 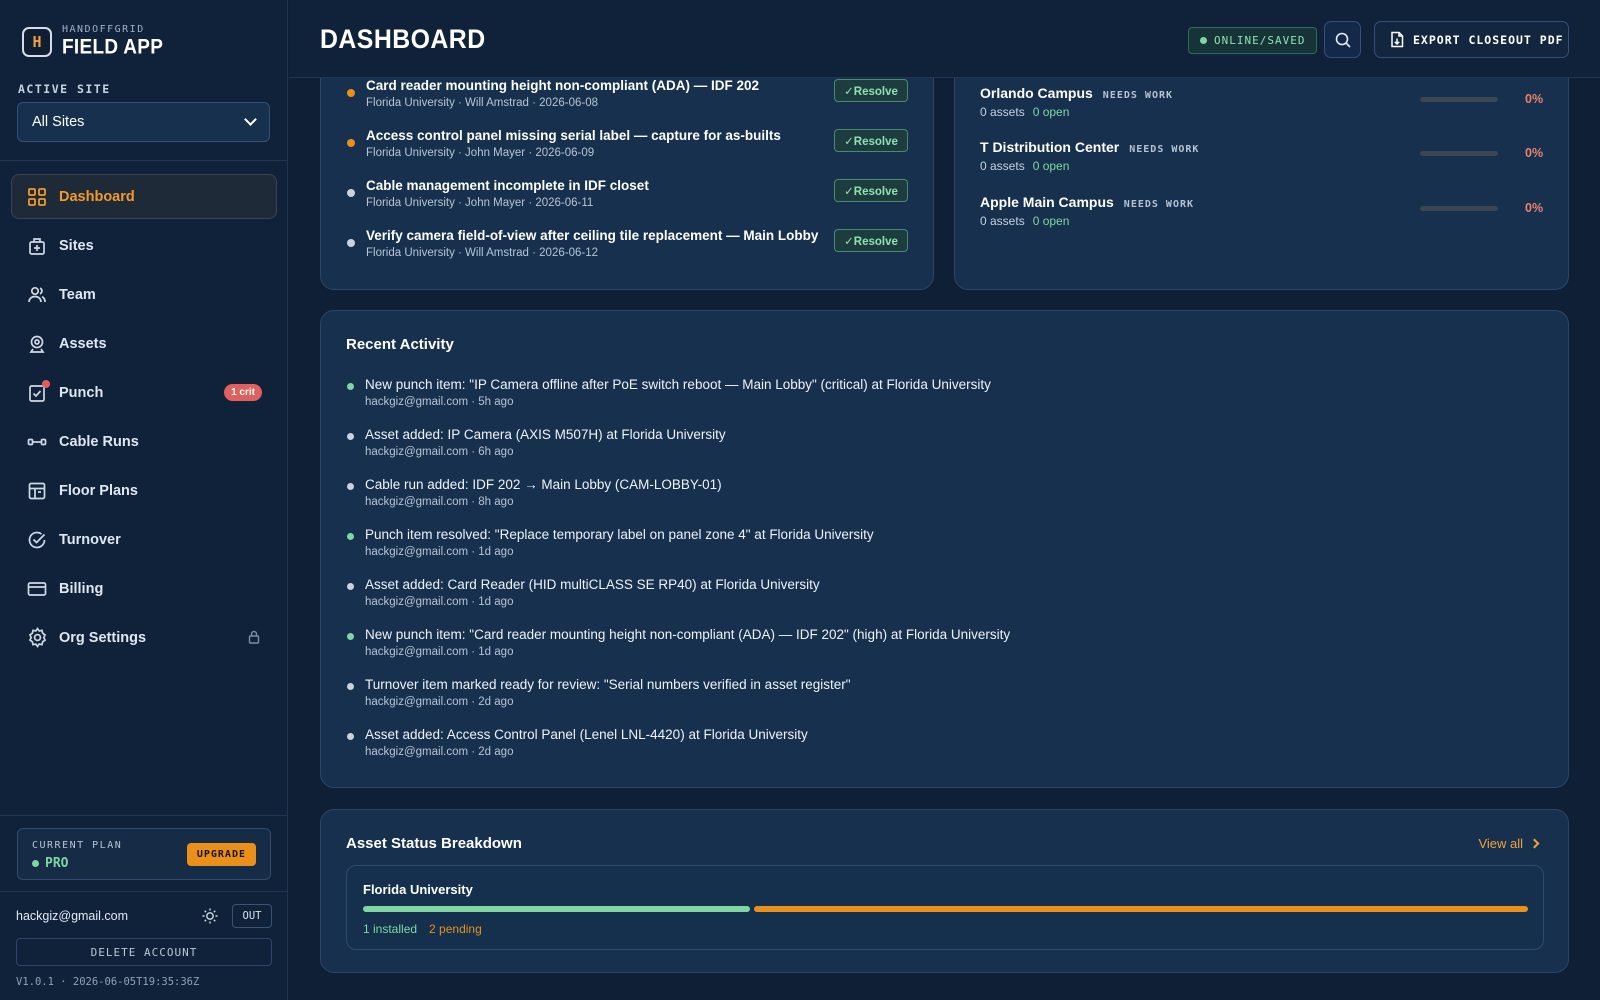 What do you see at coordinates (439, 452) in the screenshot?
I see `activity-meta: hackgiz@gmail.com · 6h ago` at bounding box center [439, 452].